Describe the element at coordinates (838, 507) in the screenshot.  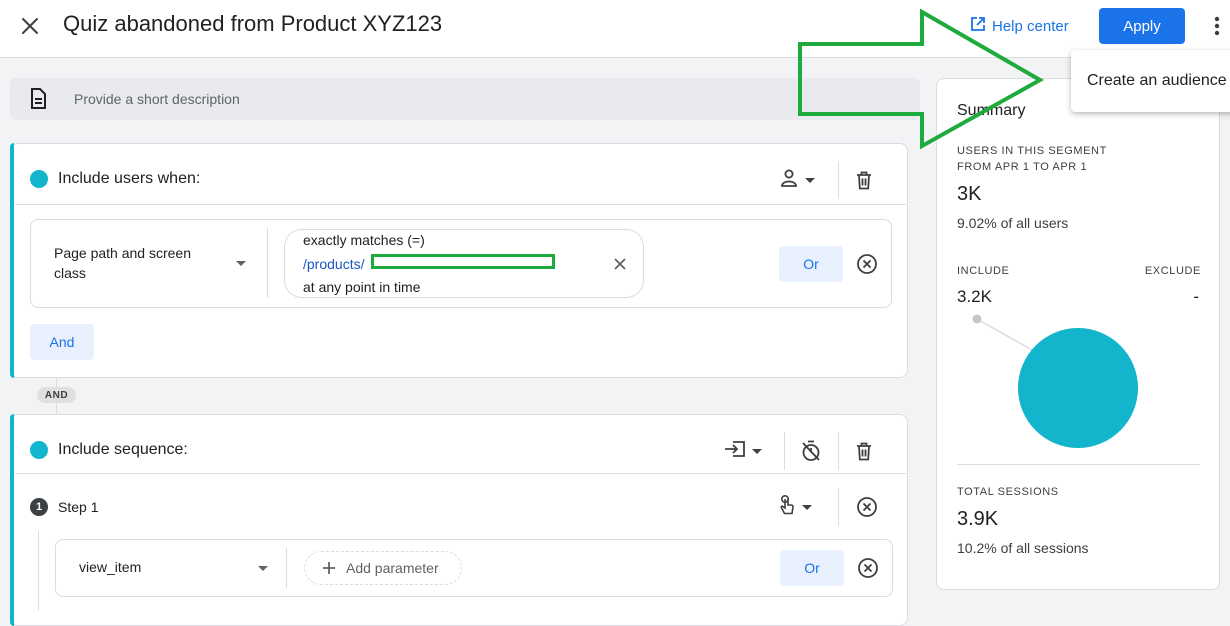
I see `step-divider` at that location.